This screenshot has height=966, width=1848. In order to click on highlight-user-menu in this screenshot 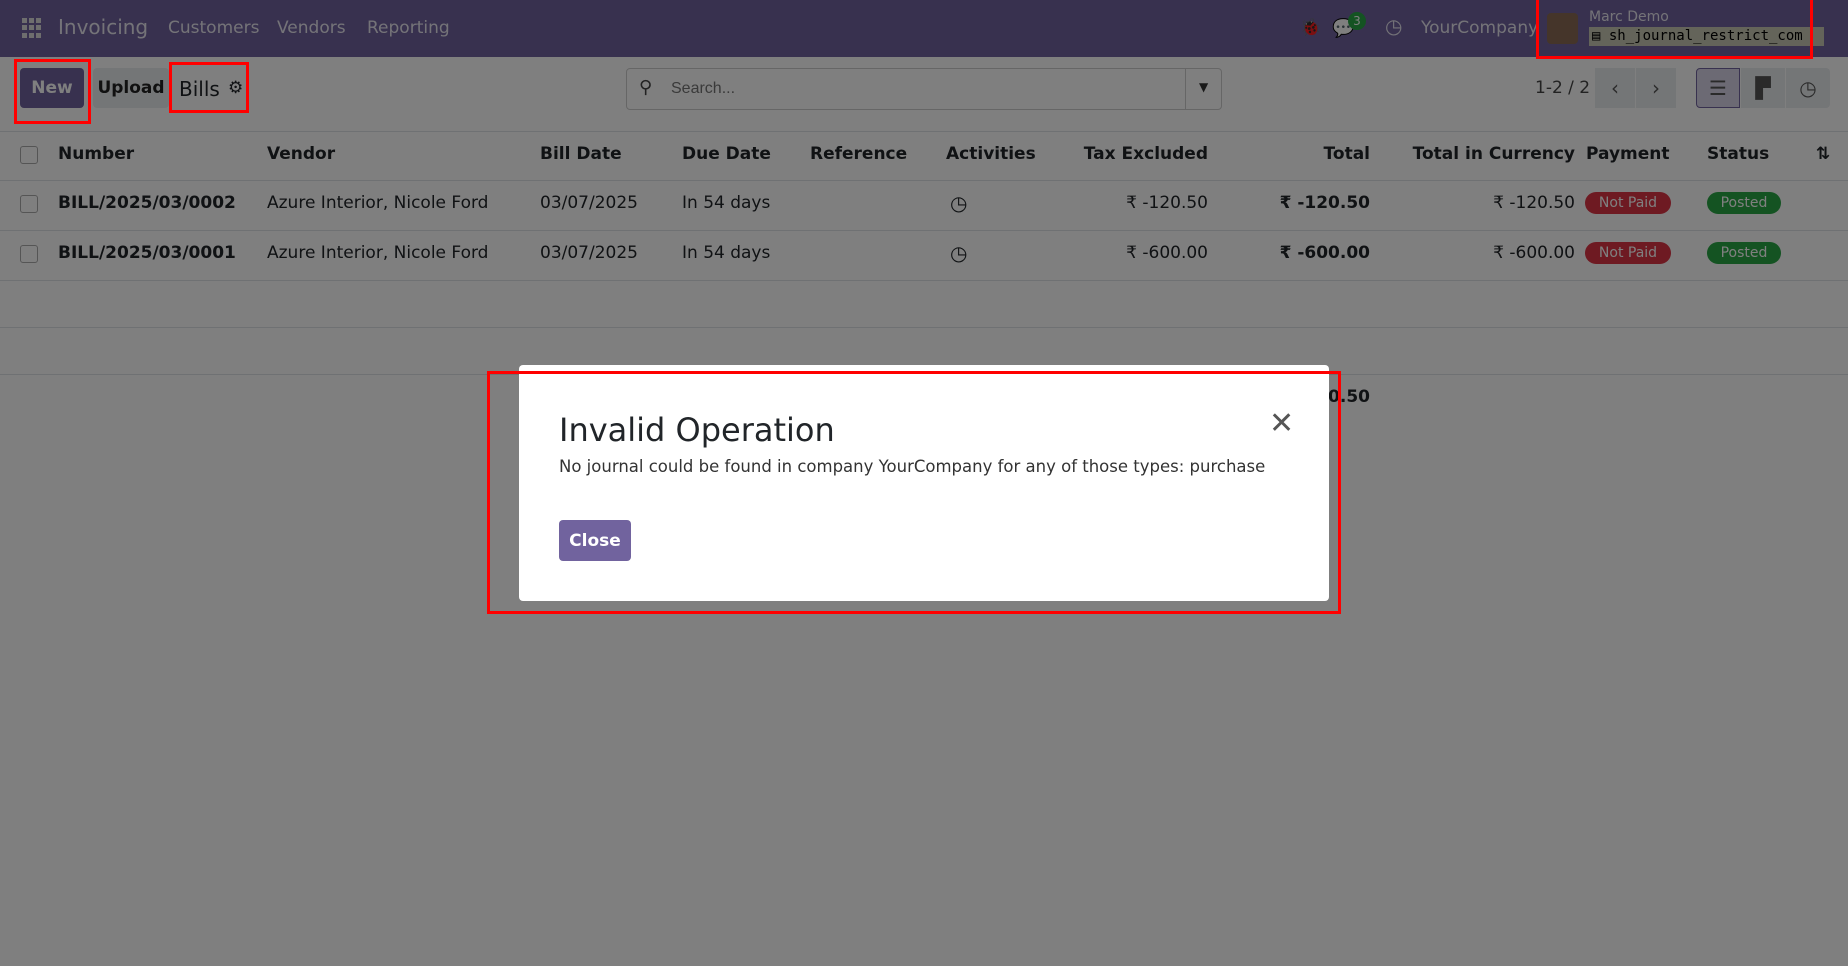, I will do `click(1674, 29)`.